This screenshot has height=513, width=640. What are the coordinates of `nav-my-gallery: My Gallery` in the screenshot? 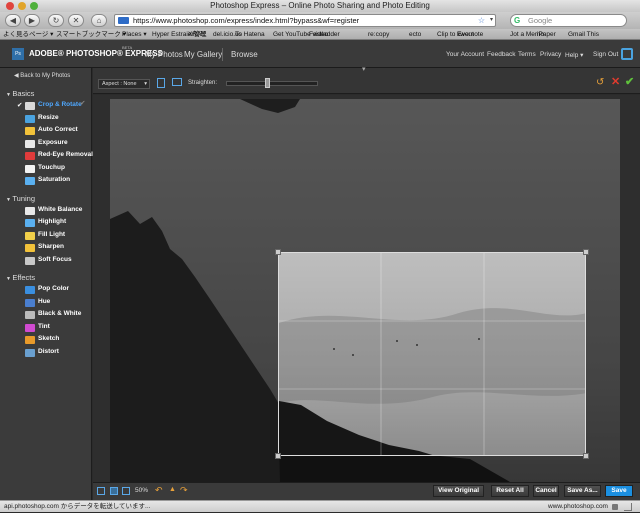 It's located at (203, 54).